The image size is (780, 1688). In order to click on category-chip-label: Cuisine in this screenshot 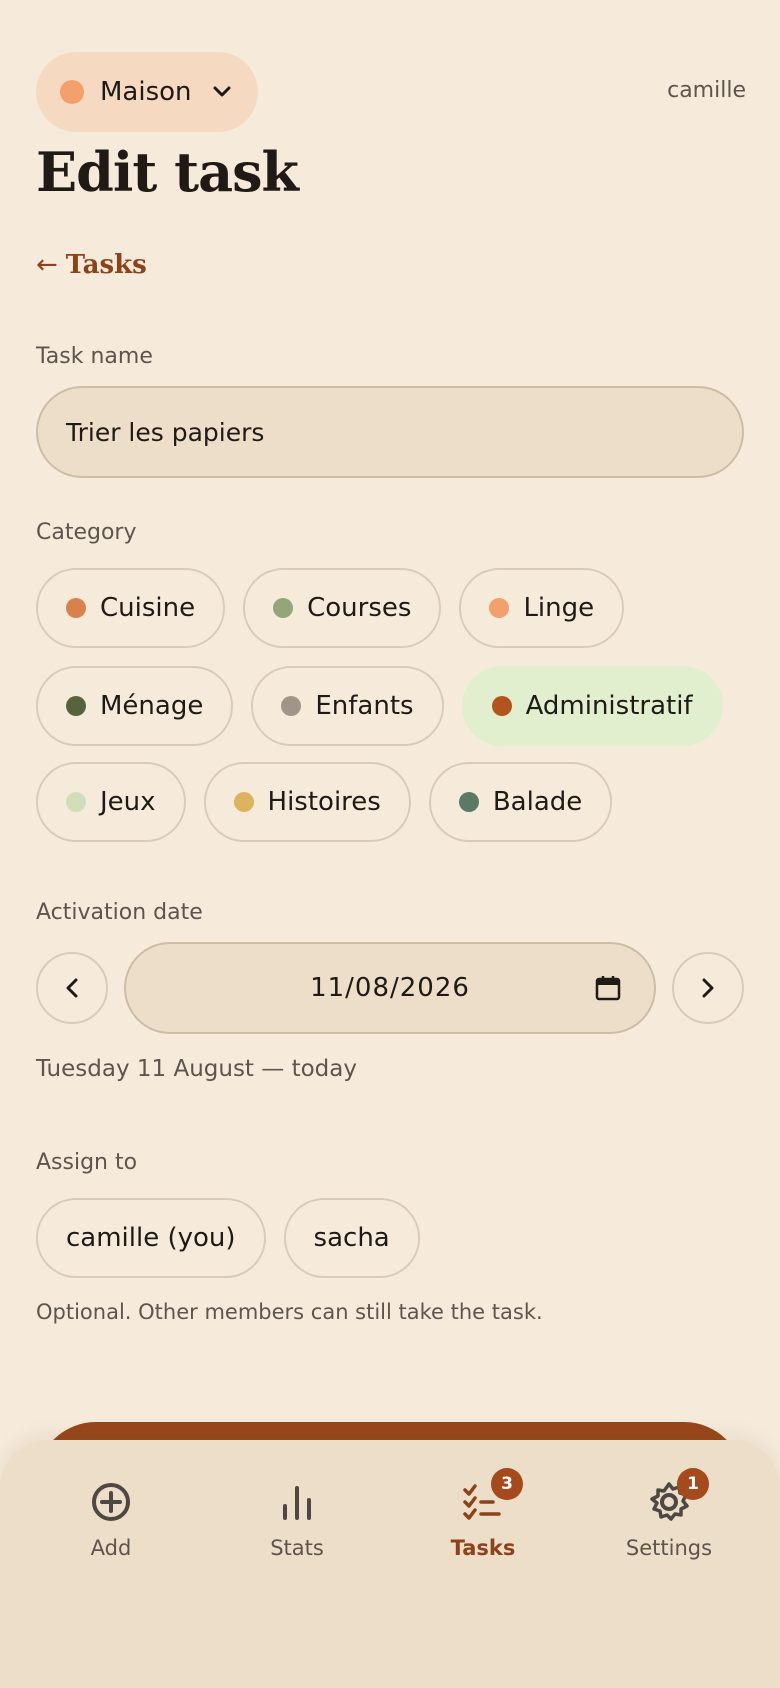, I will do `click(148, 608)`.